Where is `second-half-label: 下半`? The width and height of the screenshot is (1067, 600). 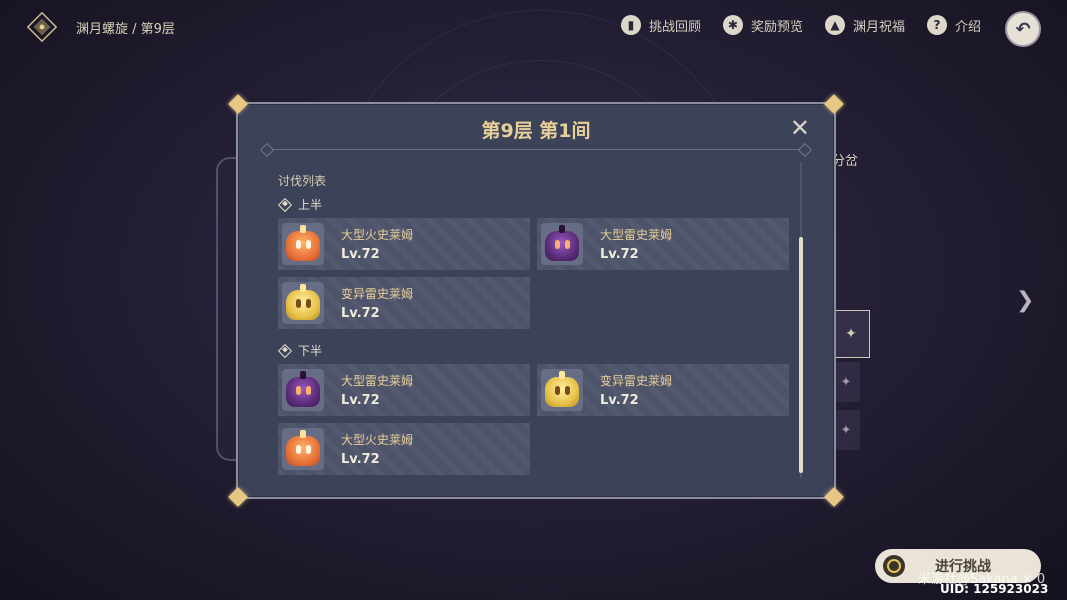
second-half-label: 下半 is located at coordinates (299, 350).